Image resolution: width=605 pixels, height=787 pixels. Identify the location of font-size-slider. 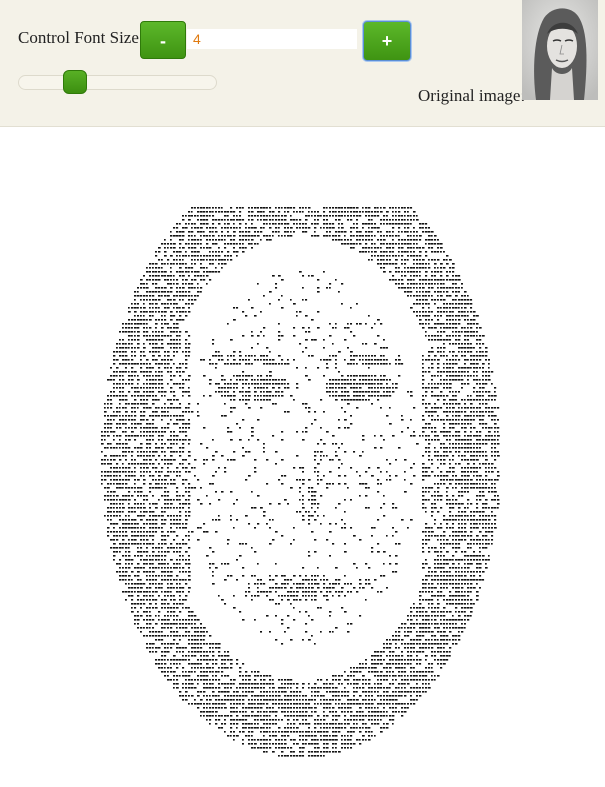
(117, 82).